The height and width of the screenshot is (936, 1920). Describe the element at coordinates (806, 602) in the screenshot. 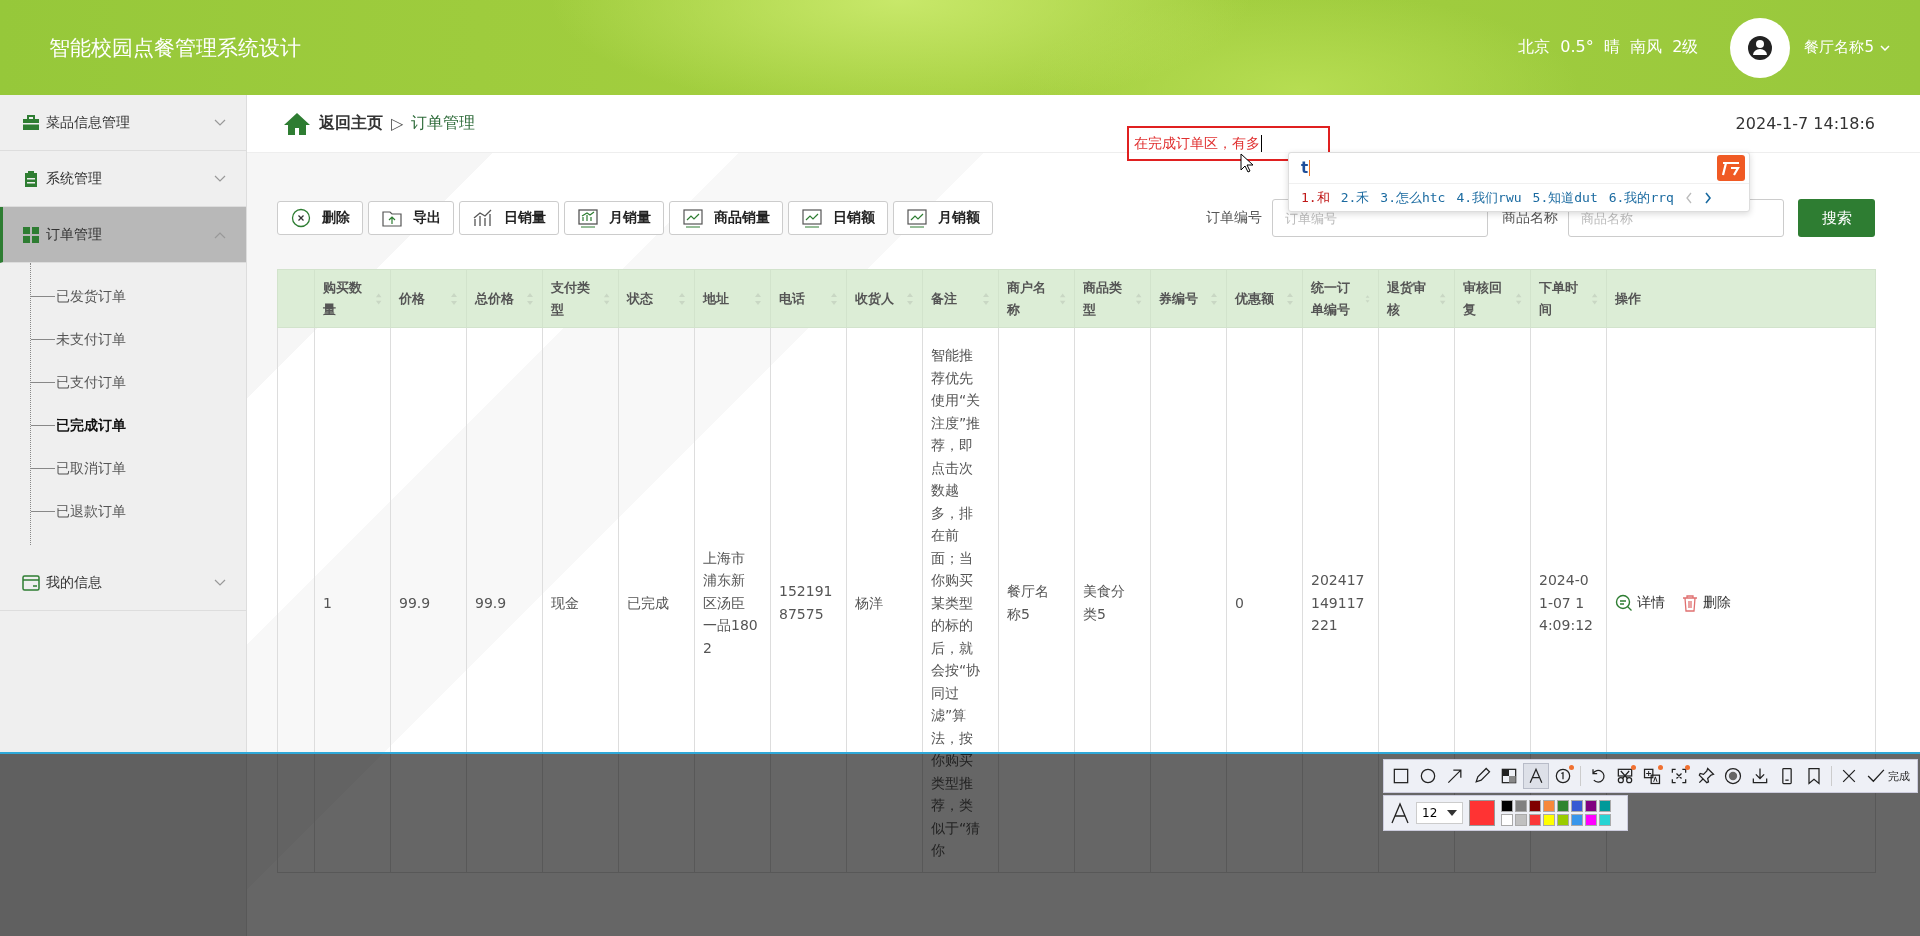

I see `table-cell: 15219187575` at that location.